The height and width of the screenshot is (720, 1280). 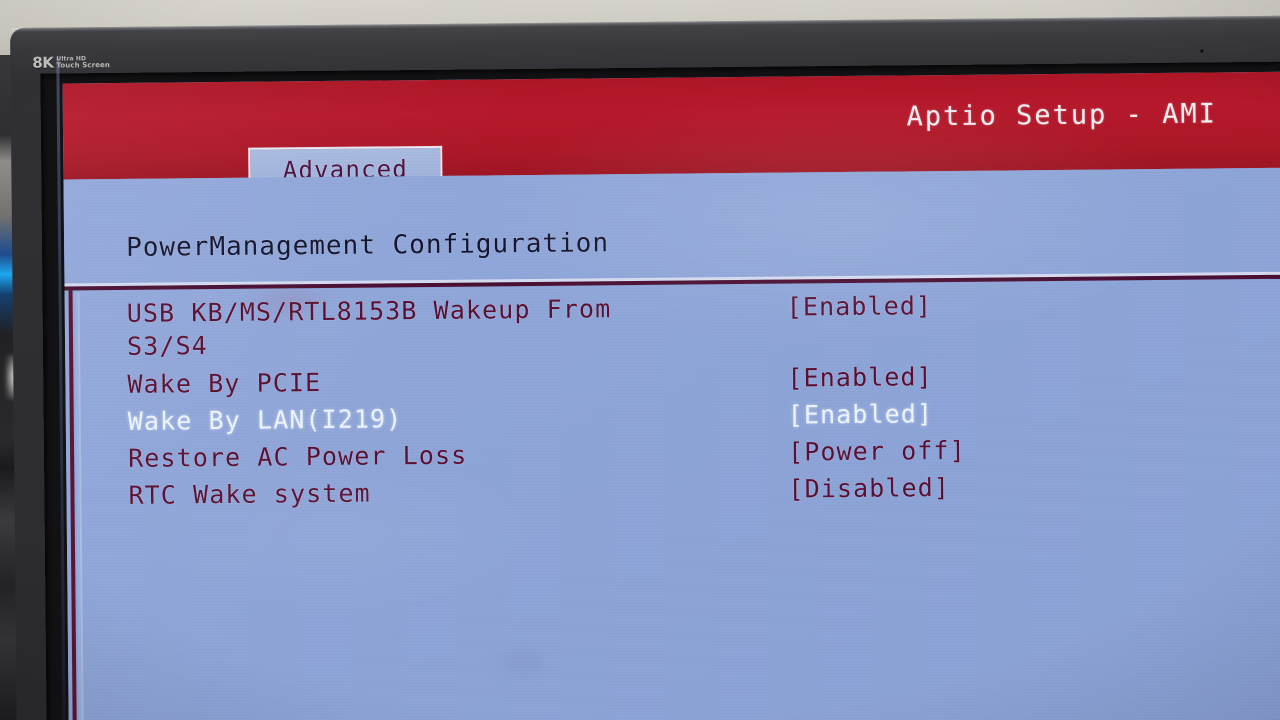 I want to click on monitor-brand-badge: 8K Ultra HD Touch Screen, so click(x=71, y=62).